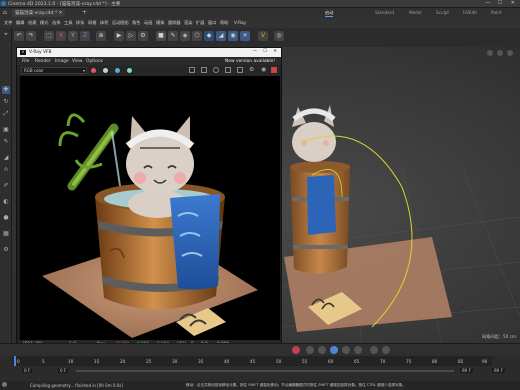 Image resolution: width=520 pixels, height=390 pixels. Describe the element at coordinates (6, 186) in the screenshot. I see `brush-icon: ✐` at that location.